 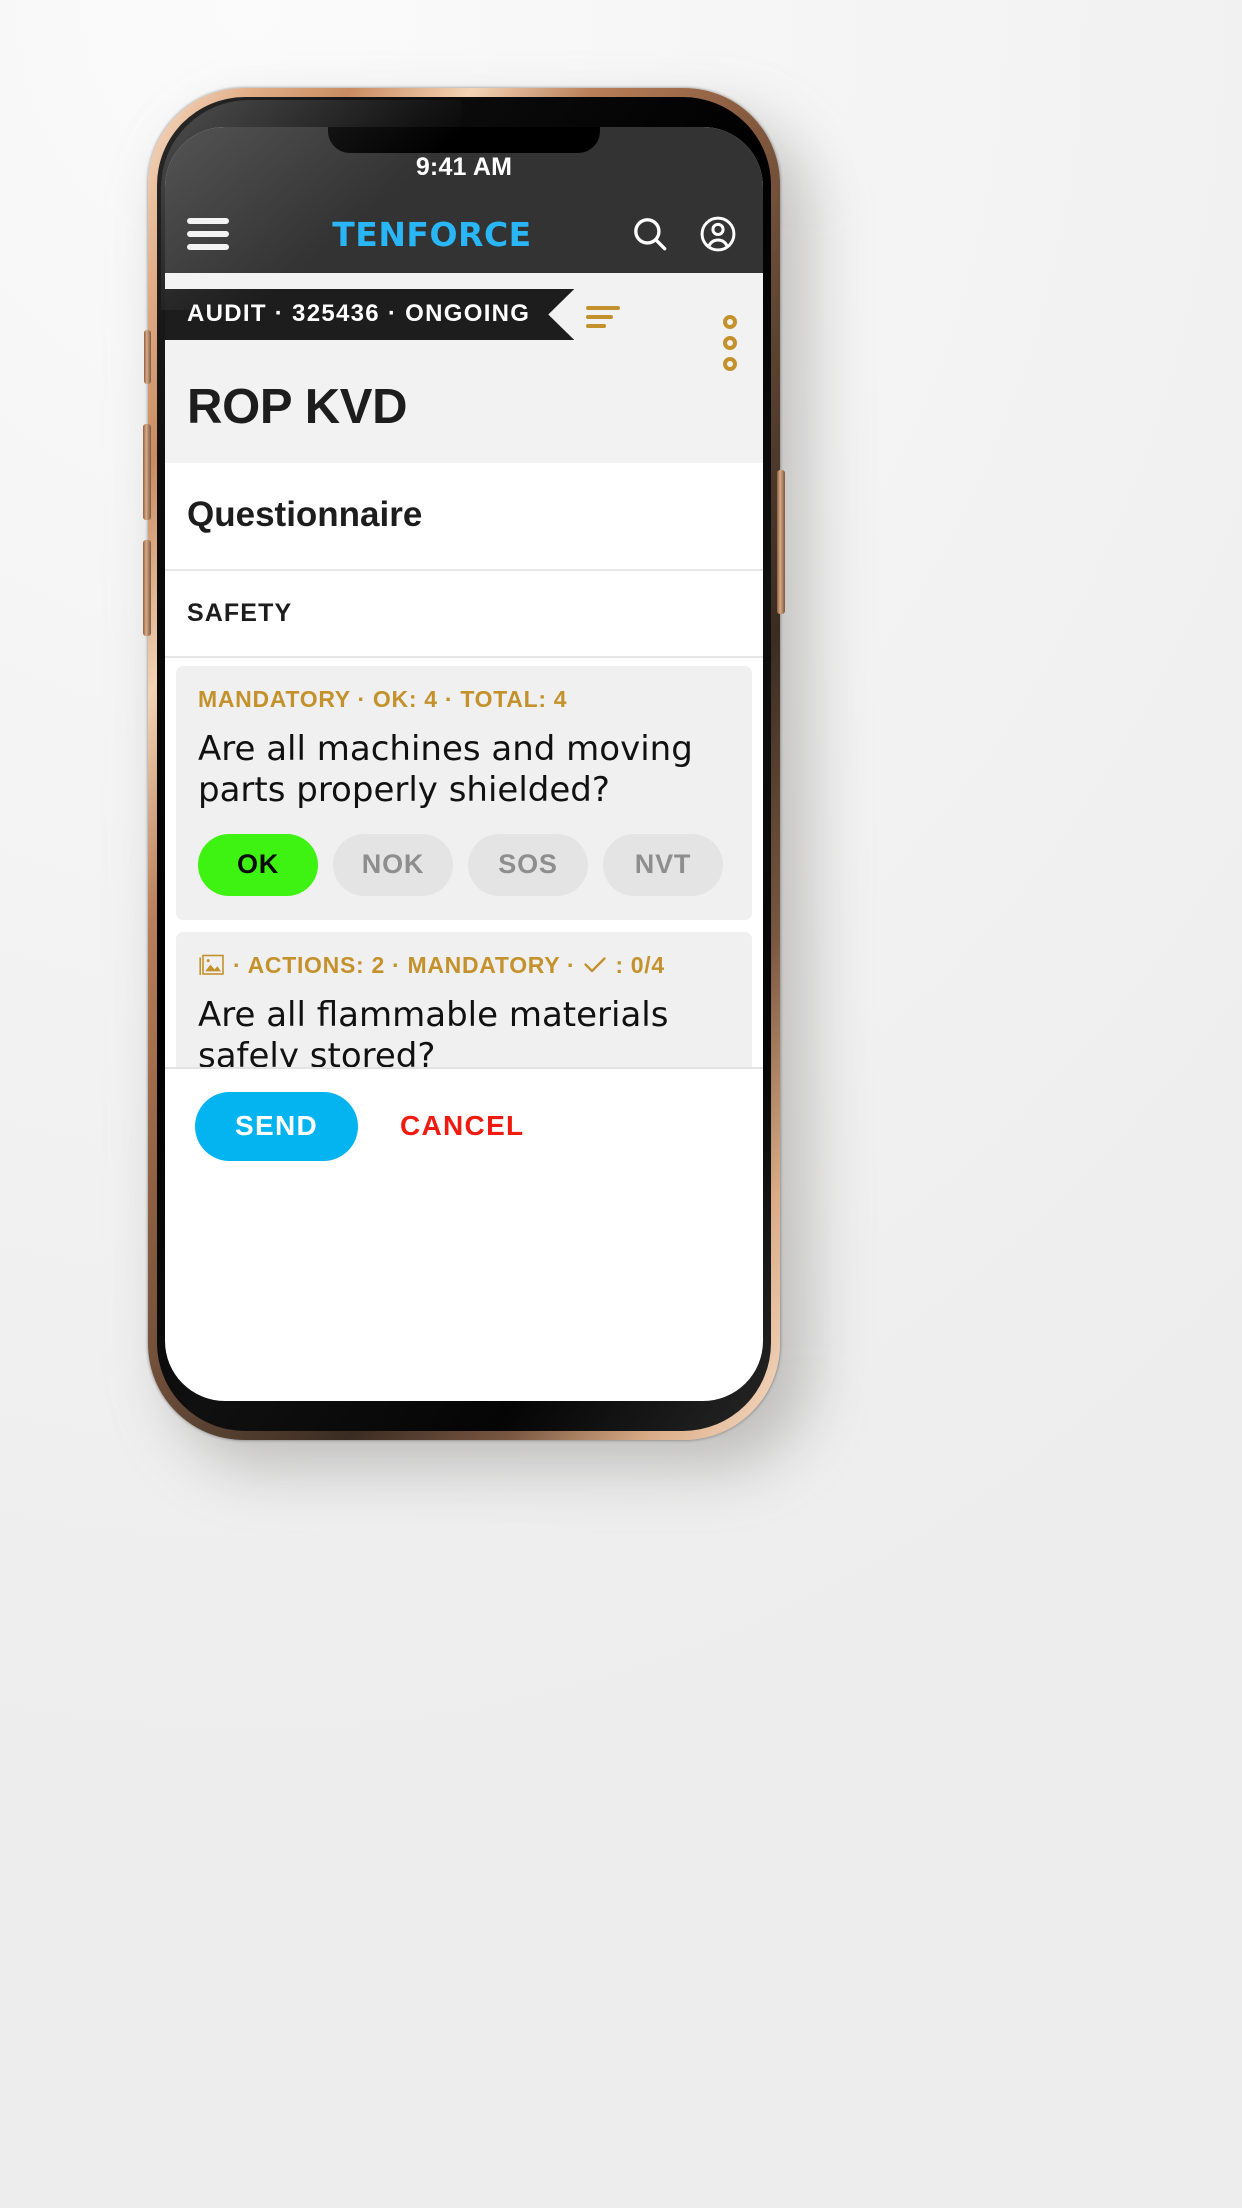 What do you see at coordinates (464, 517) in the screenshot?
I see `section-title: Questionnaire` at bounding box center [464, 517].